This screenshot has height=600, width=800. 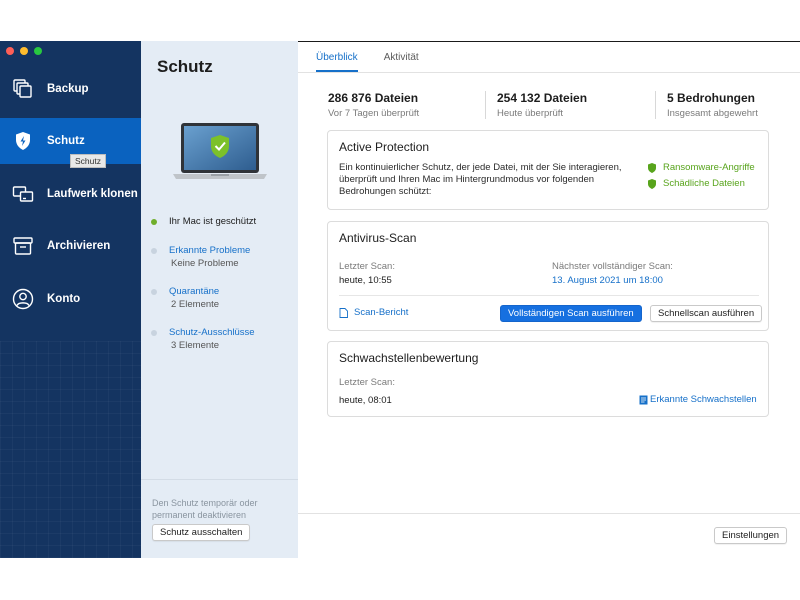 I want to click on scan-report-link: Scan-Bericht, so click(x=373, y=312).